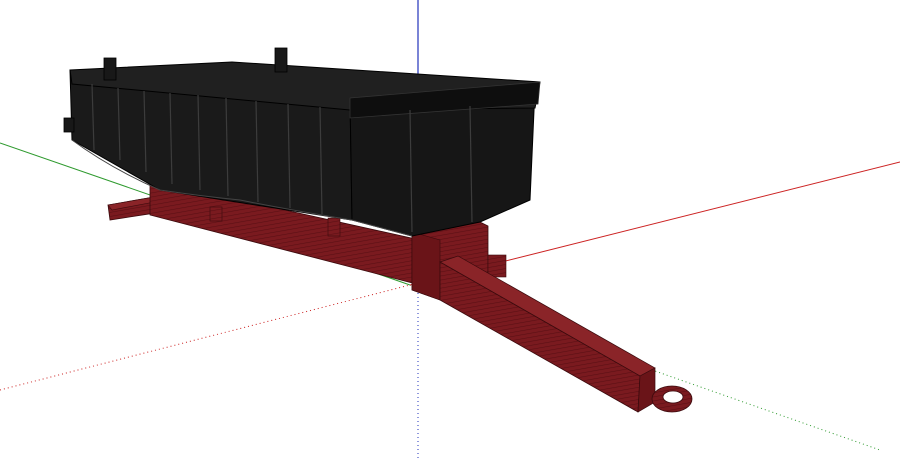 The height and width of the screenshot is (458, 900). I want to click on frame-block-left, so click(216, 214).